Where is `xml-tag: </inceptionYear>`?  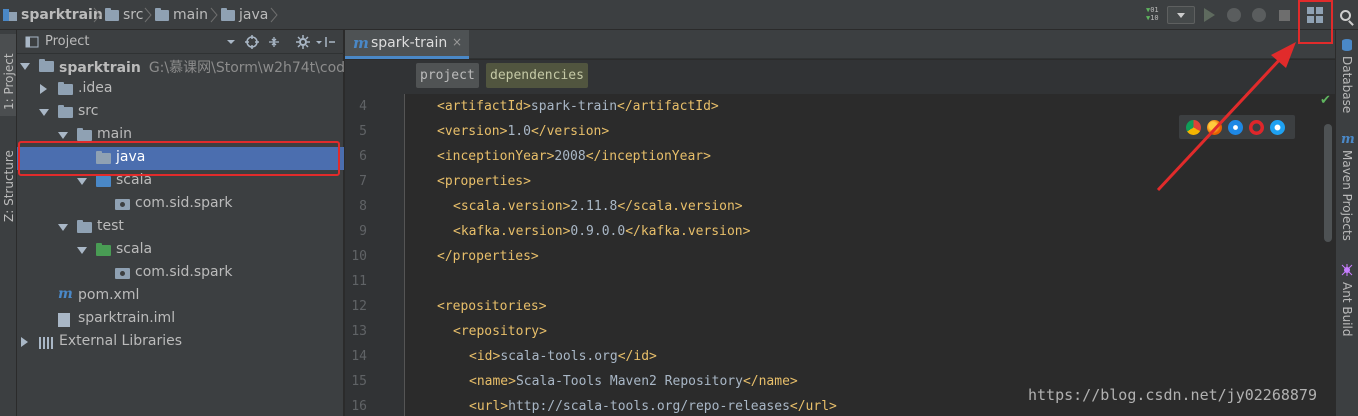 xml-tag: </inceptionYear> is located at coordinates (648, 156).